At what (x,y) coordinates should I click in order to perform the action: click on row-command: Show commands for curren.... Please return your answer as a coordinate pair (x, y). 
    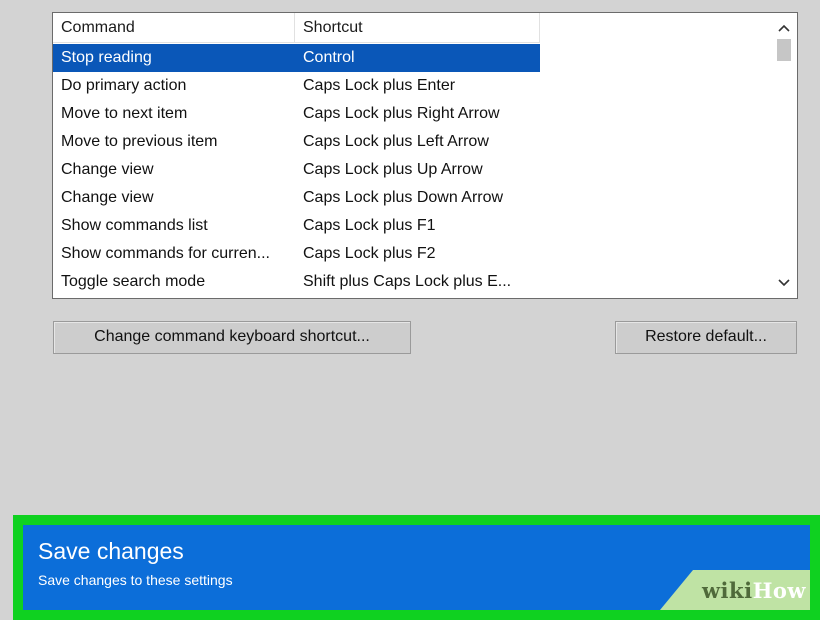
    Looking at the image, I should click on (165, 253).